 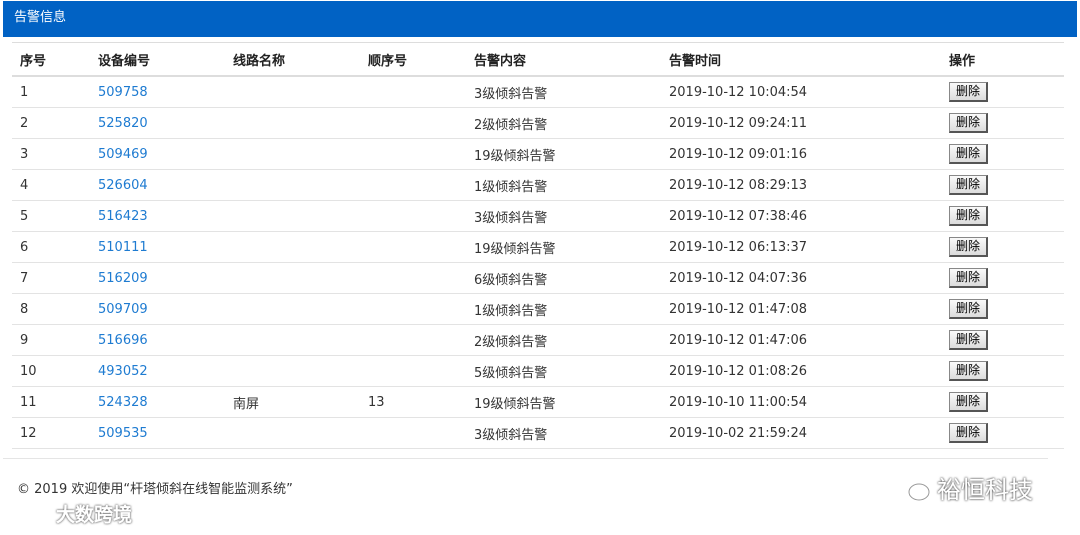 What do you see at coordinates (540, 19) in the screenshot?
I see `page-header: 告警信息` at bounding box center [540, 19].